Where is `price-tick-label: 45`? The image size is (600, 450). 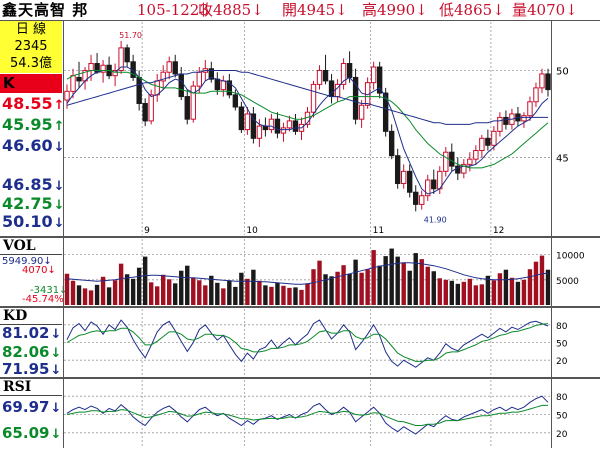 price-tick-label: 45 is located at coordinates (562, 158).